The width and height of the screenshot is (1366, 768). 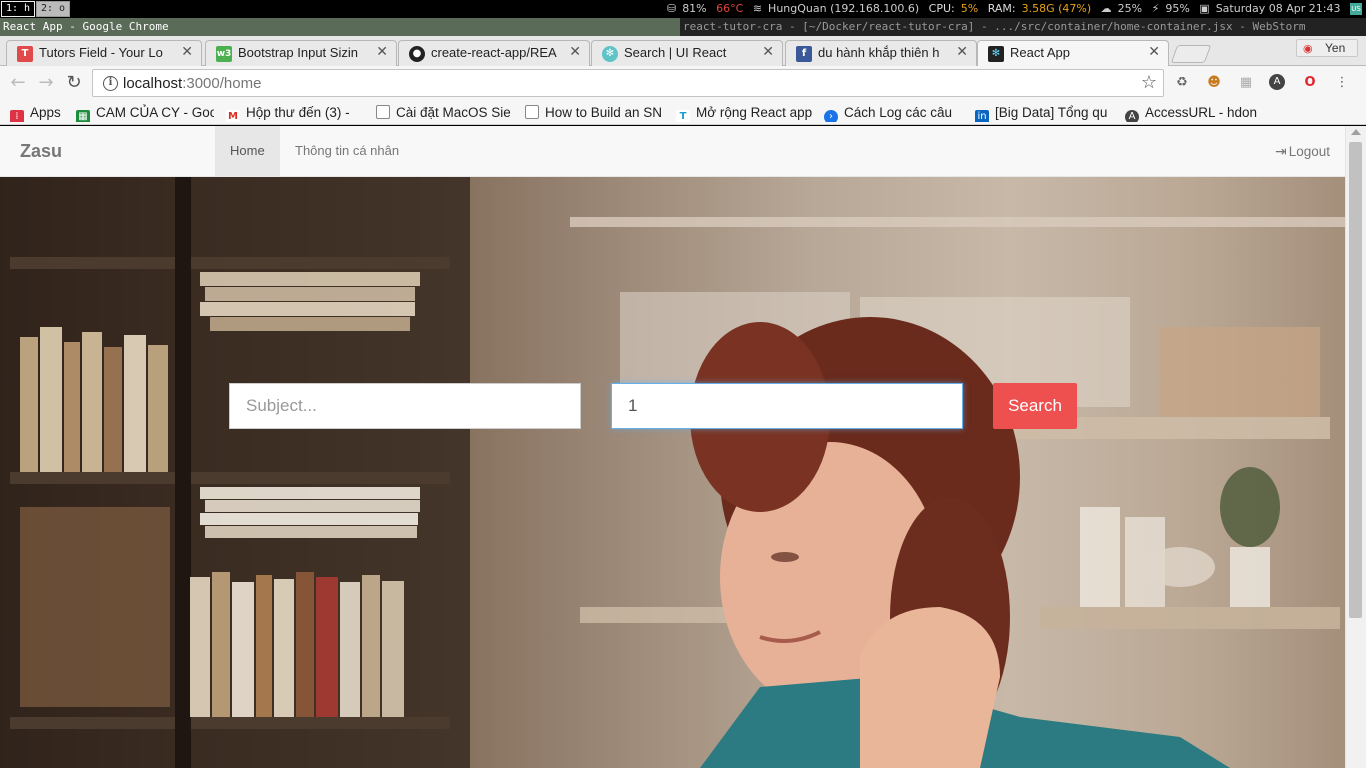 What do you see at coordinates (1278, 8) in the screenshot?
I see `datetime: Saturday 08 Apr 21:43` at bounding box center [1278, 8].